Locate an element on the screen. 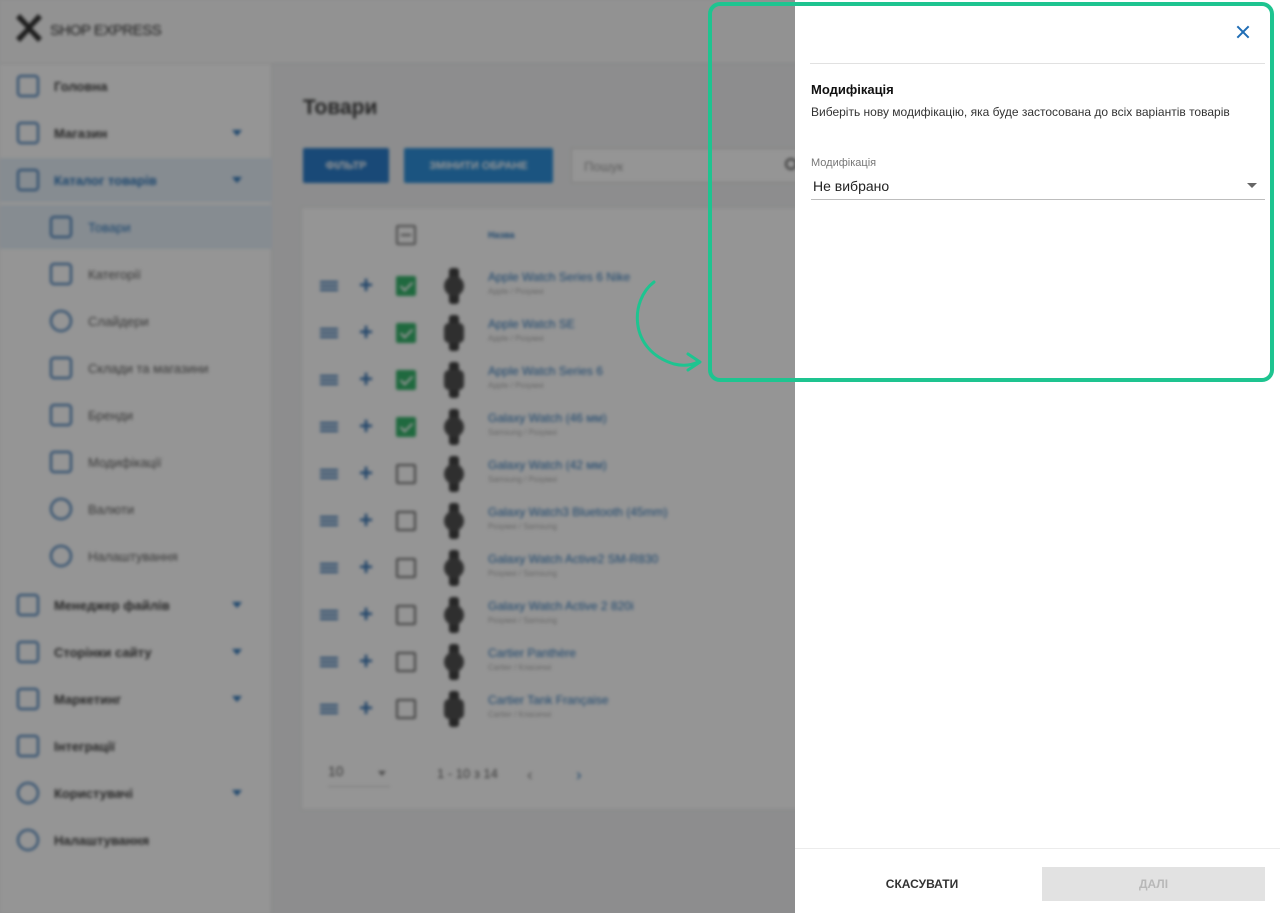  next-button: ДАЛІ is located at coordinates (1153, 884).